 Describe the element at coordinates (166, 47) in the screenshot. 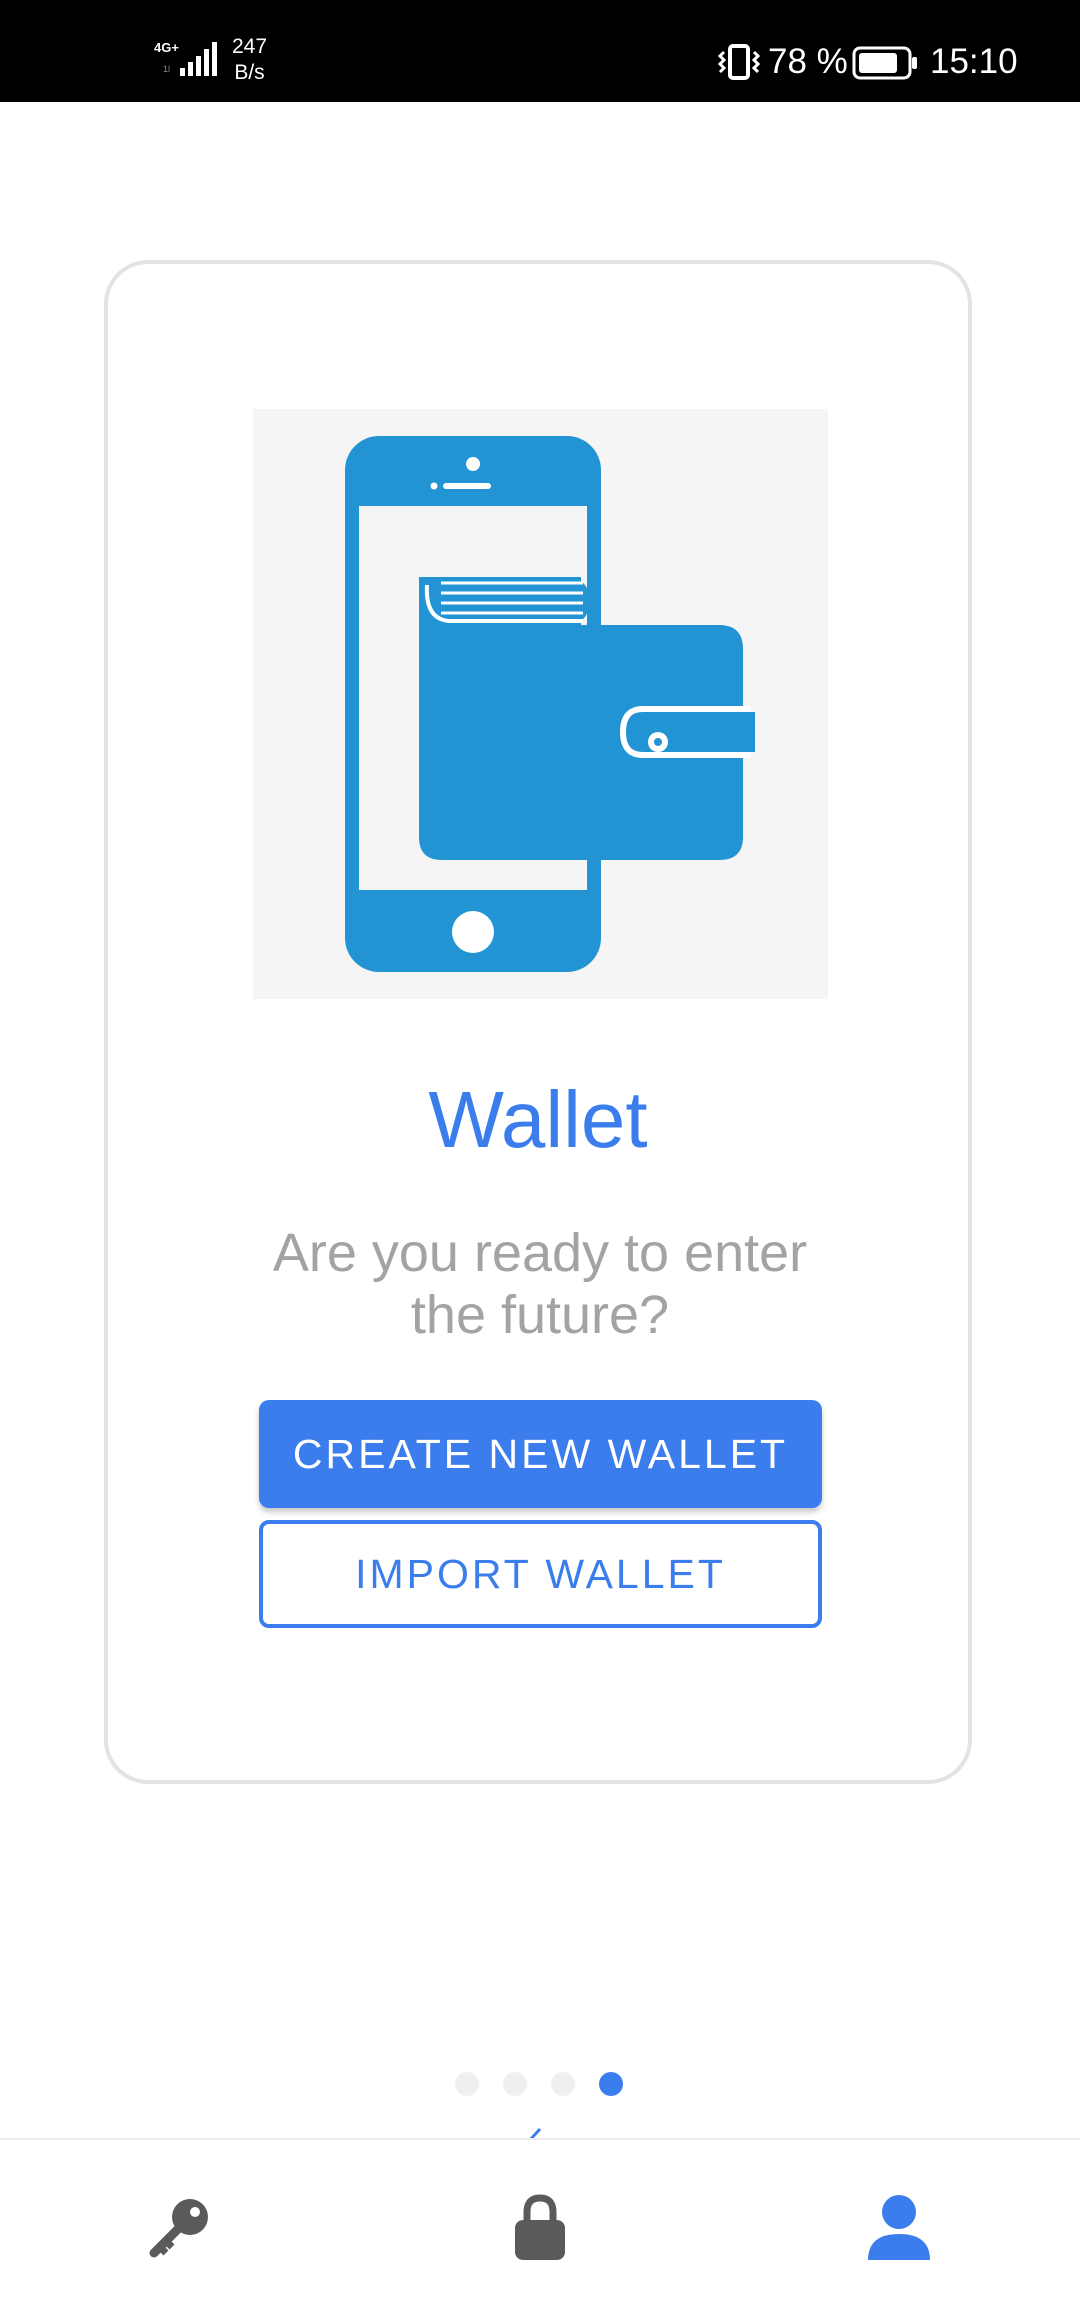

I see `svg-text: 4G+` at that location.